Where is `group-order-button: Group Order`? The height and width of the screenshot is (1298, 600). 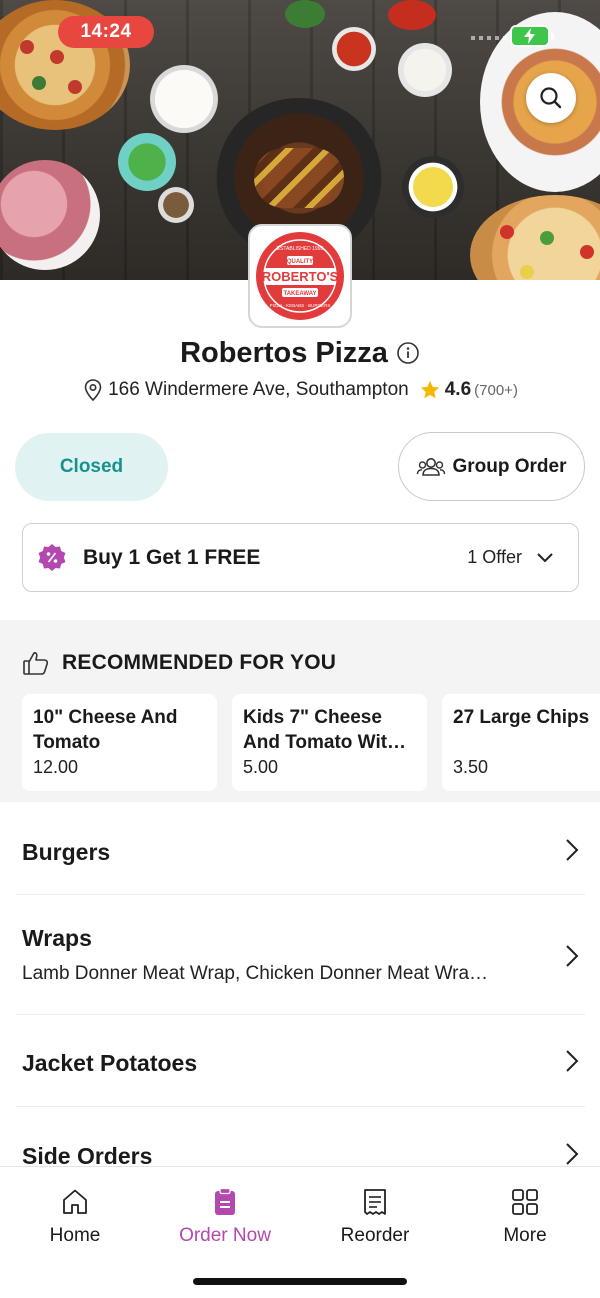
group-order-button: Group Order is located at coordinates (491, 466).